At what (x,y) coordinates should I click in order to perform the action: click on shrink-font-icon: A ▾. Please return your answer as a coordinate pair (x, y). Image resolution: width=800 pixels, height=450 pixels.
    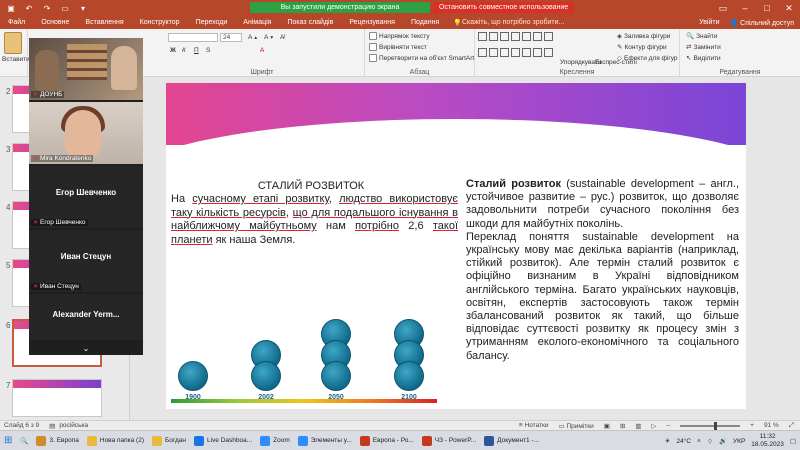
    Looking at the image, I should click on (268, 37).